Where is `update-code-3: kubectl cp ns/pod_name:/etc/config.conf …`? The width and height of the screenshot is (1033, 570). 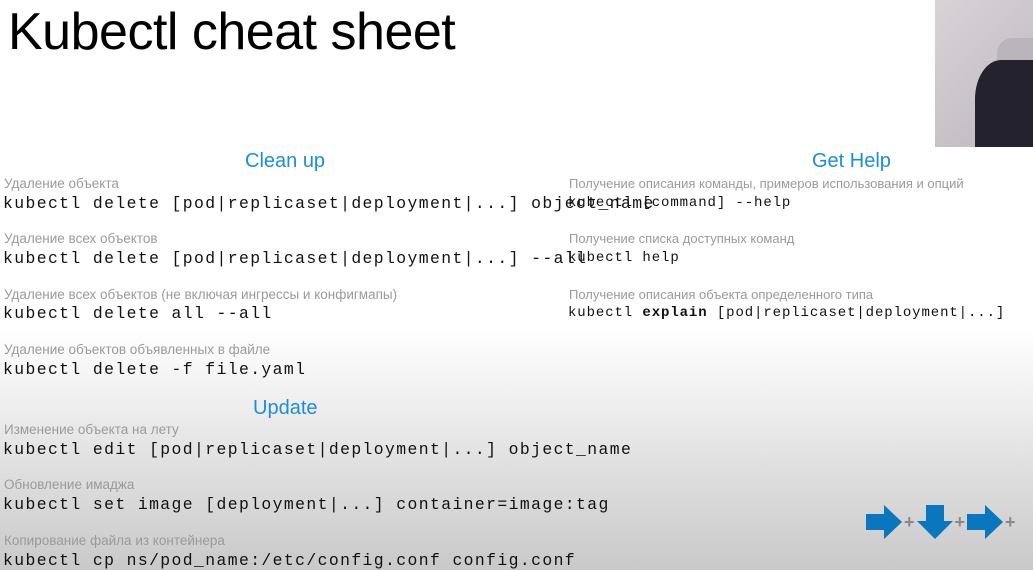 update-code-3: kubectl cp ns/pod_name:/etc/config.conf … is located at coordinates (290, 560).